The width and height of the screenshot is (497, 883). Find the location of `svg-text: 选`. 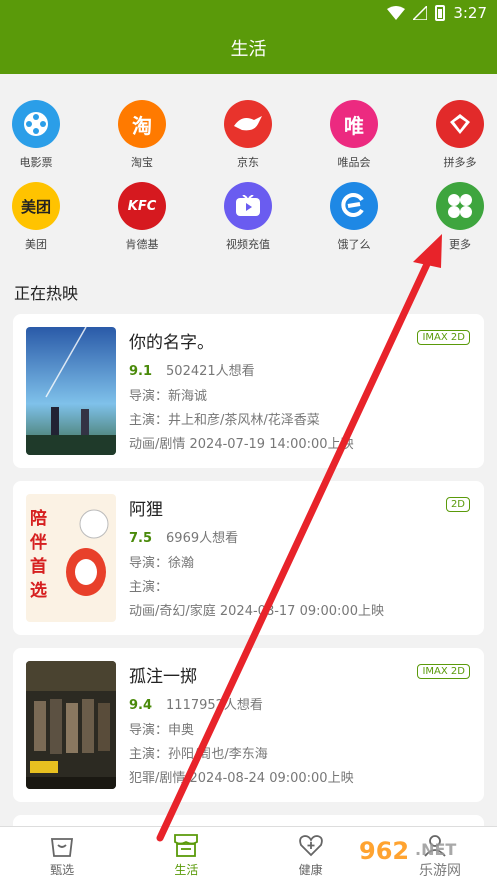

svg-text: 选 is located at coordinates (38, 591).